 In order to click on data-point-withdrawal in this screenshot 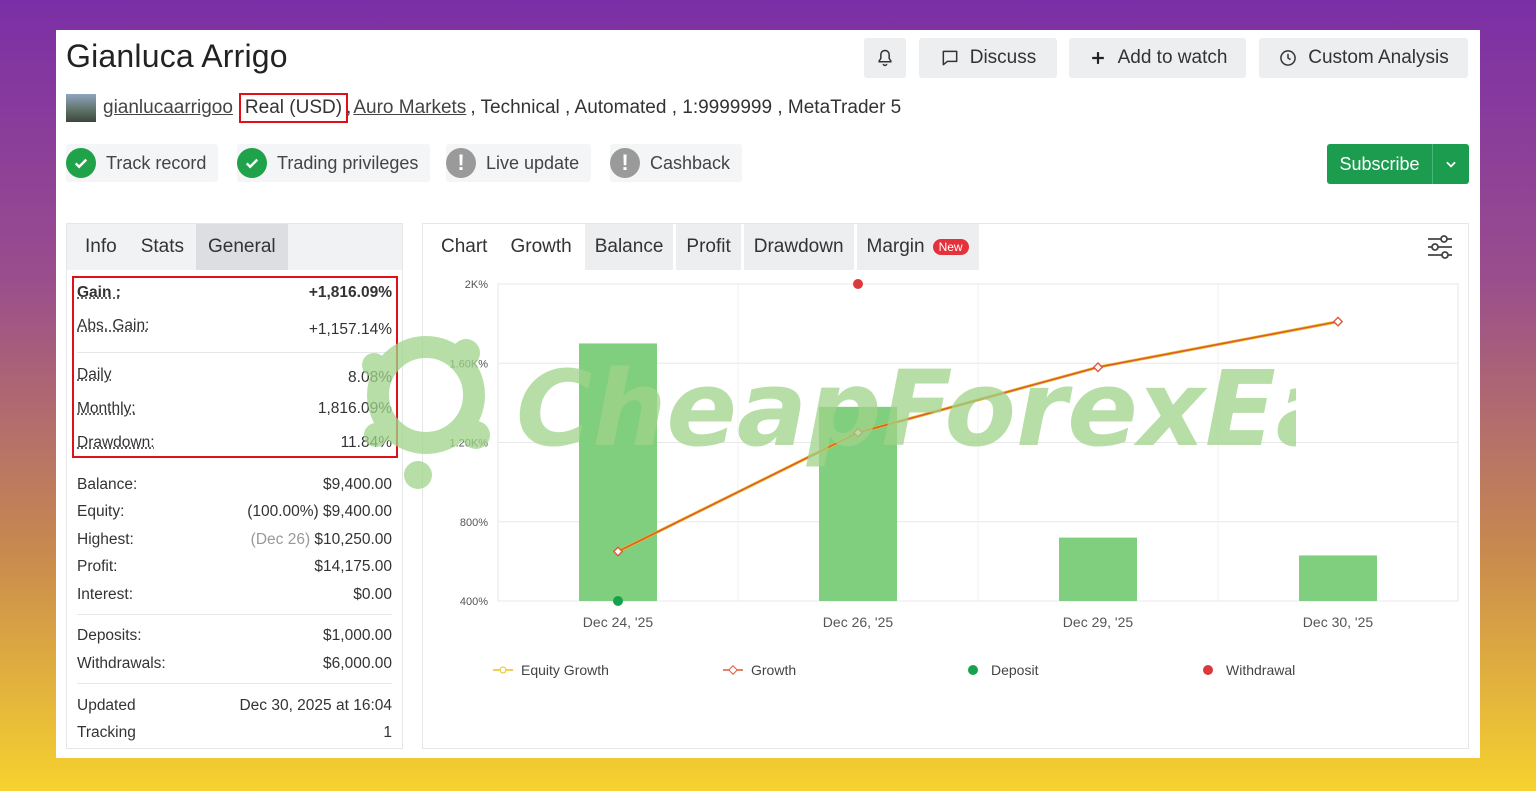, I will do `click(858, 284)`.